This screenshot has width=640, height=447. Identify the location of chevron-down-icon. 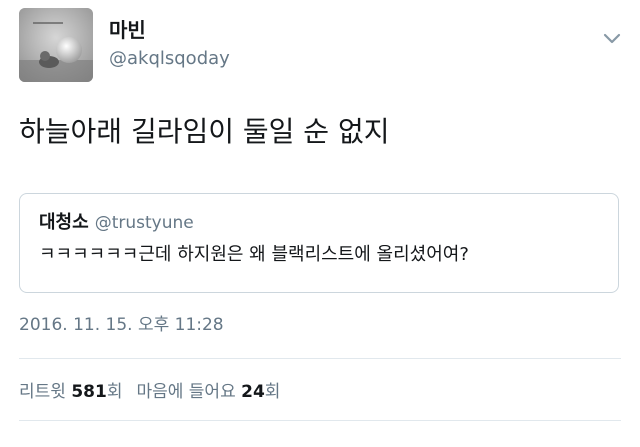
(612, 38).